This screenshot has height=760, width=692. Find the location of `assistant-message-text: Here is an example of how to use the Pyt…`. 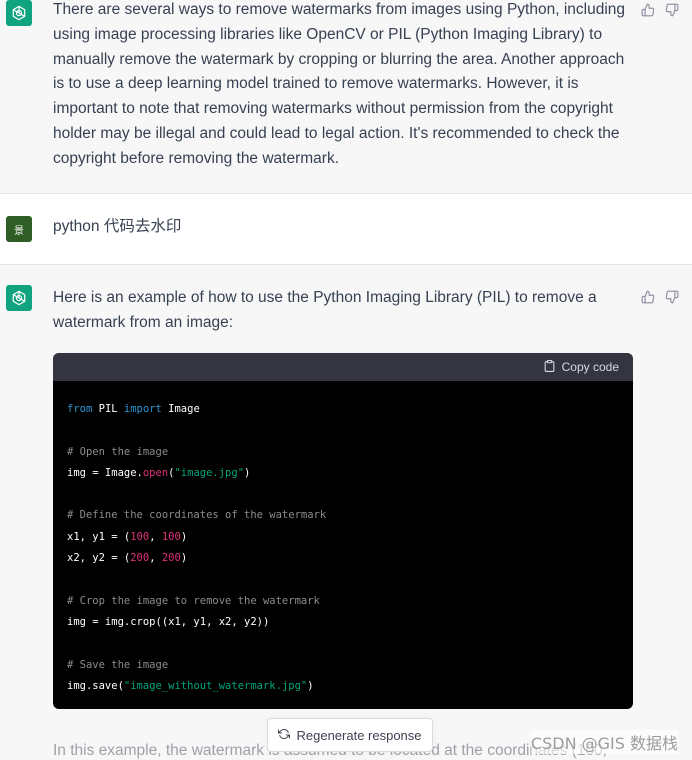

assistant-message-text: Here is an example of how to use the Pyt… is located at coordinates (325, 310).